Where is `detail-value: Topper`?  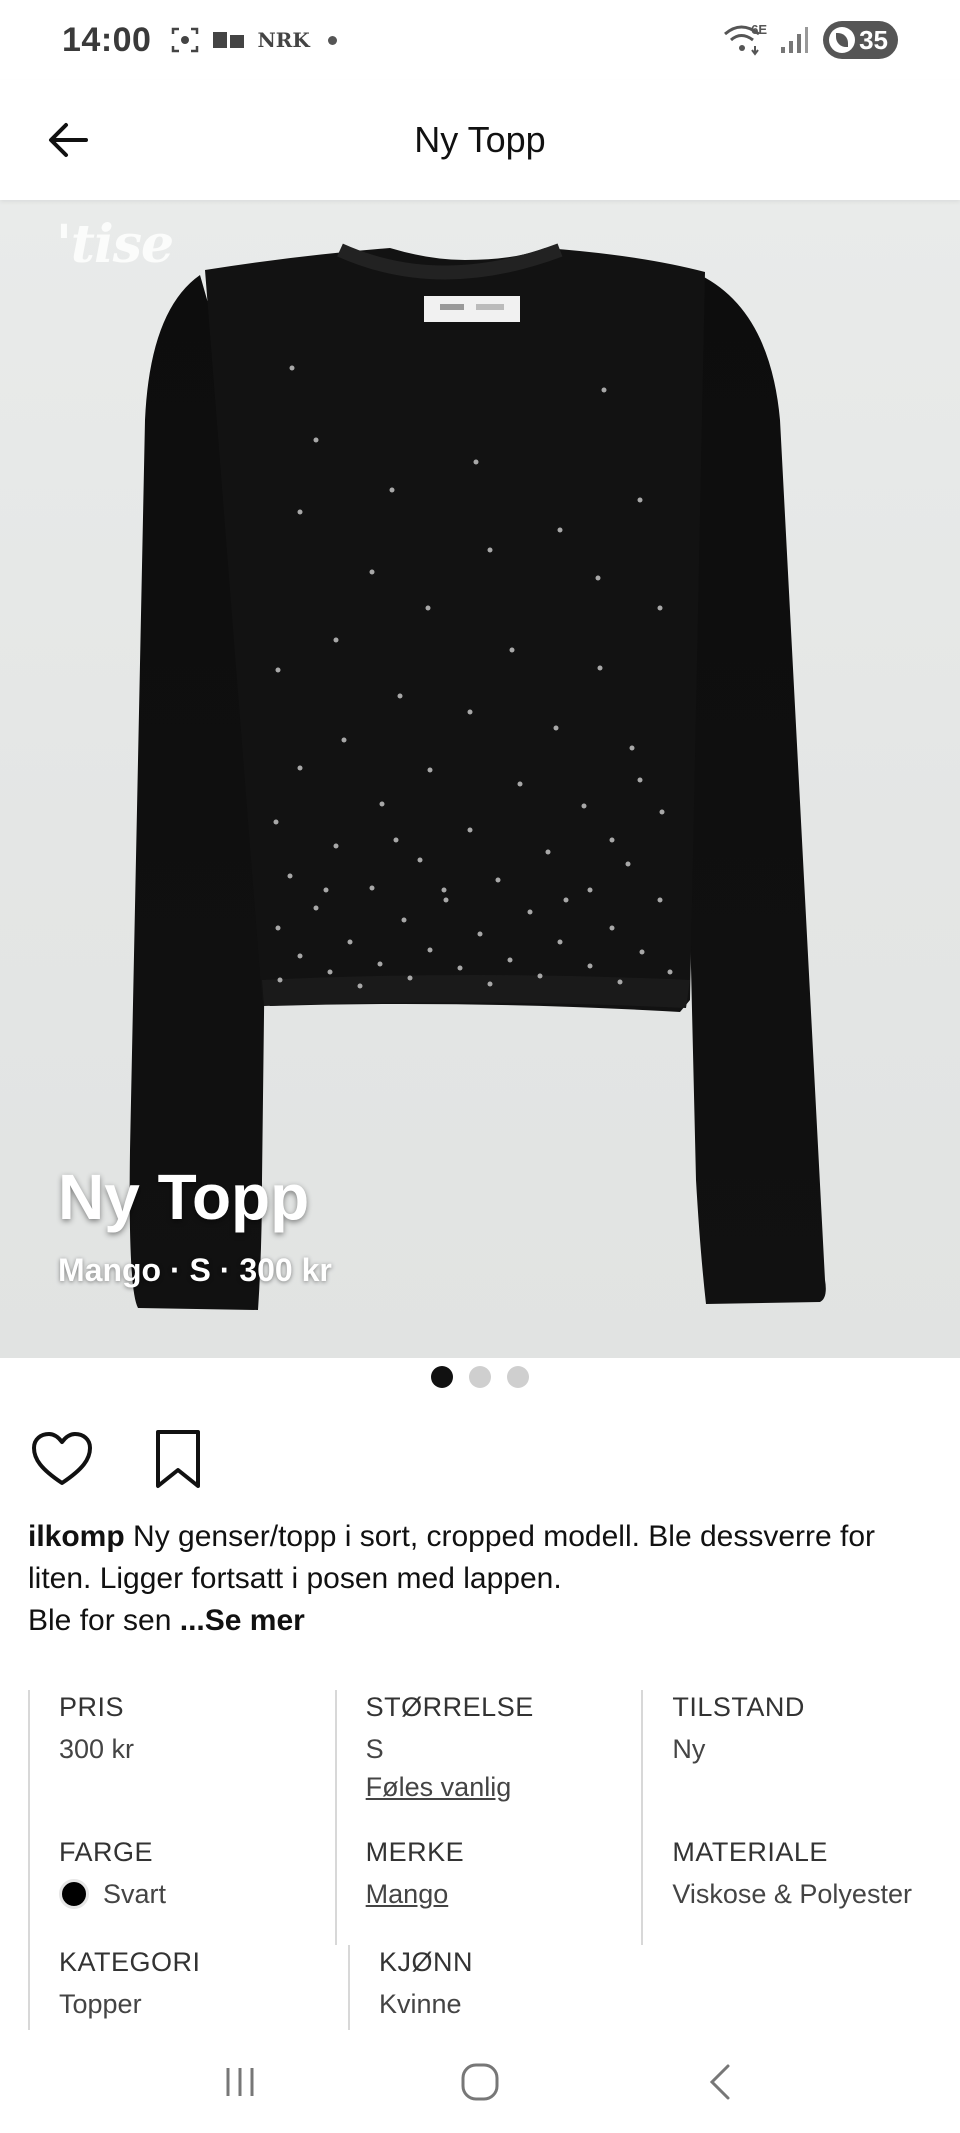
detail-value: Topper is located at coordinates (100, 2004).